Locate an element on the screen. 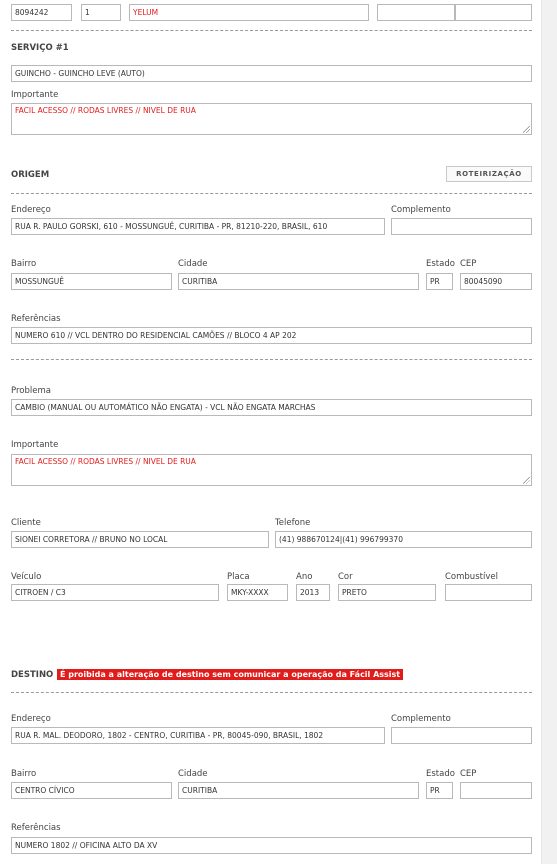  time-field is located at coordinates (493, 12).